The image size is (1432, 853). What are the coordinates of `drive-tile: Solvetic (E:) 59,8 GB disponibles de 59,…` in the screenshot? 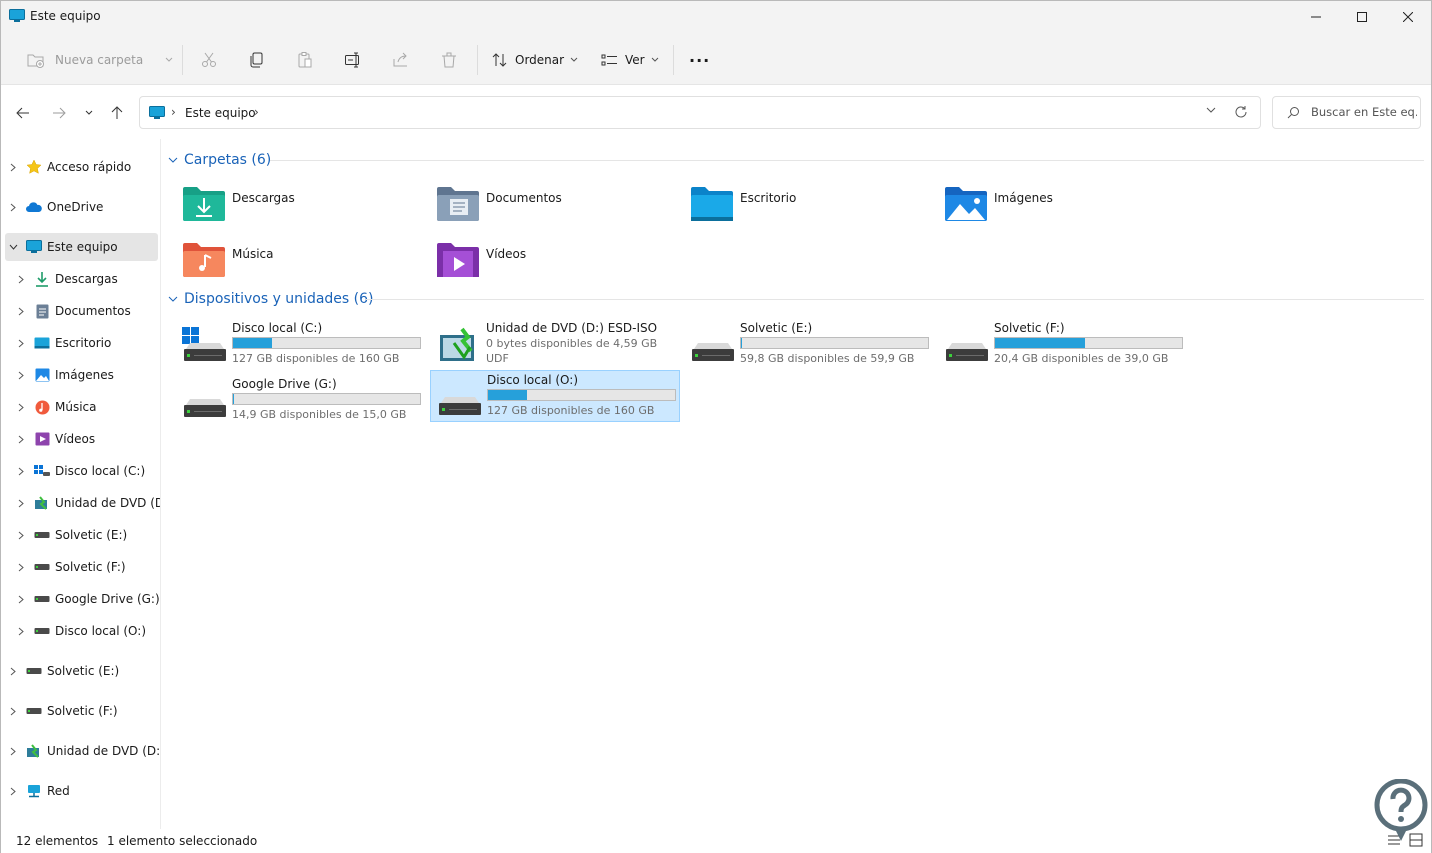 It's located at (799, 343).